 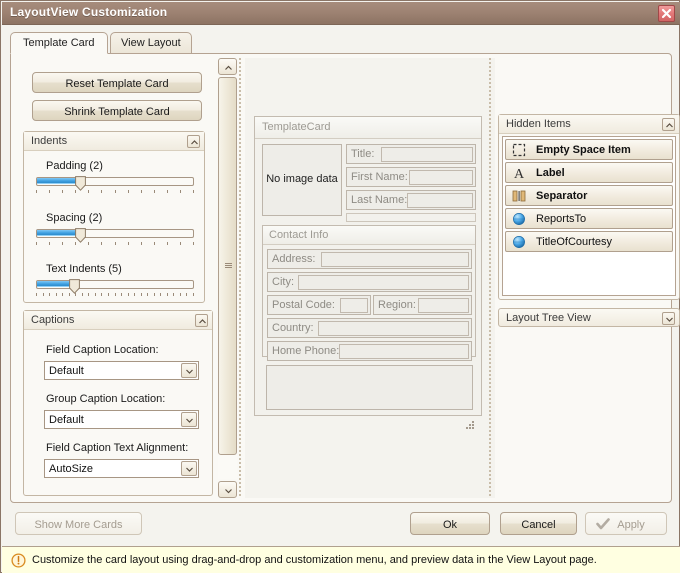 I want to click on group-caption-location-dropdown-arrow, so click(x=189, y=419).